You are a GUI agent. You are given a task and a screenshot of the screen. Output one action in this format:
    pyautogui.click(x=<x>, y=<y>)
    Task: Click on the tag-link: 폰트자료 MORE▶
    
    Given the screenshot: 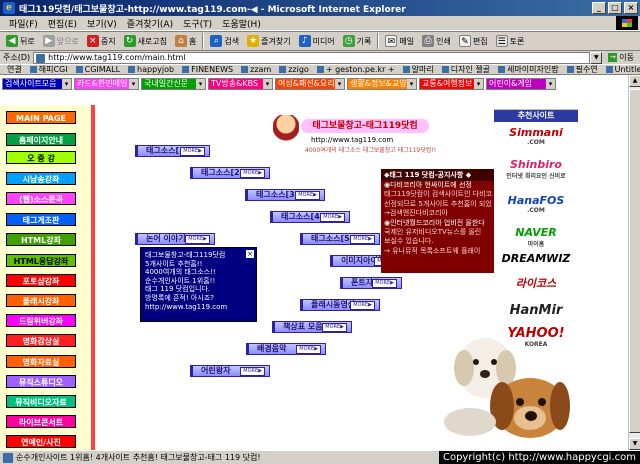 What is the action you would take?
    pyautogui.click(x=371, y=283)
    